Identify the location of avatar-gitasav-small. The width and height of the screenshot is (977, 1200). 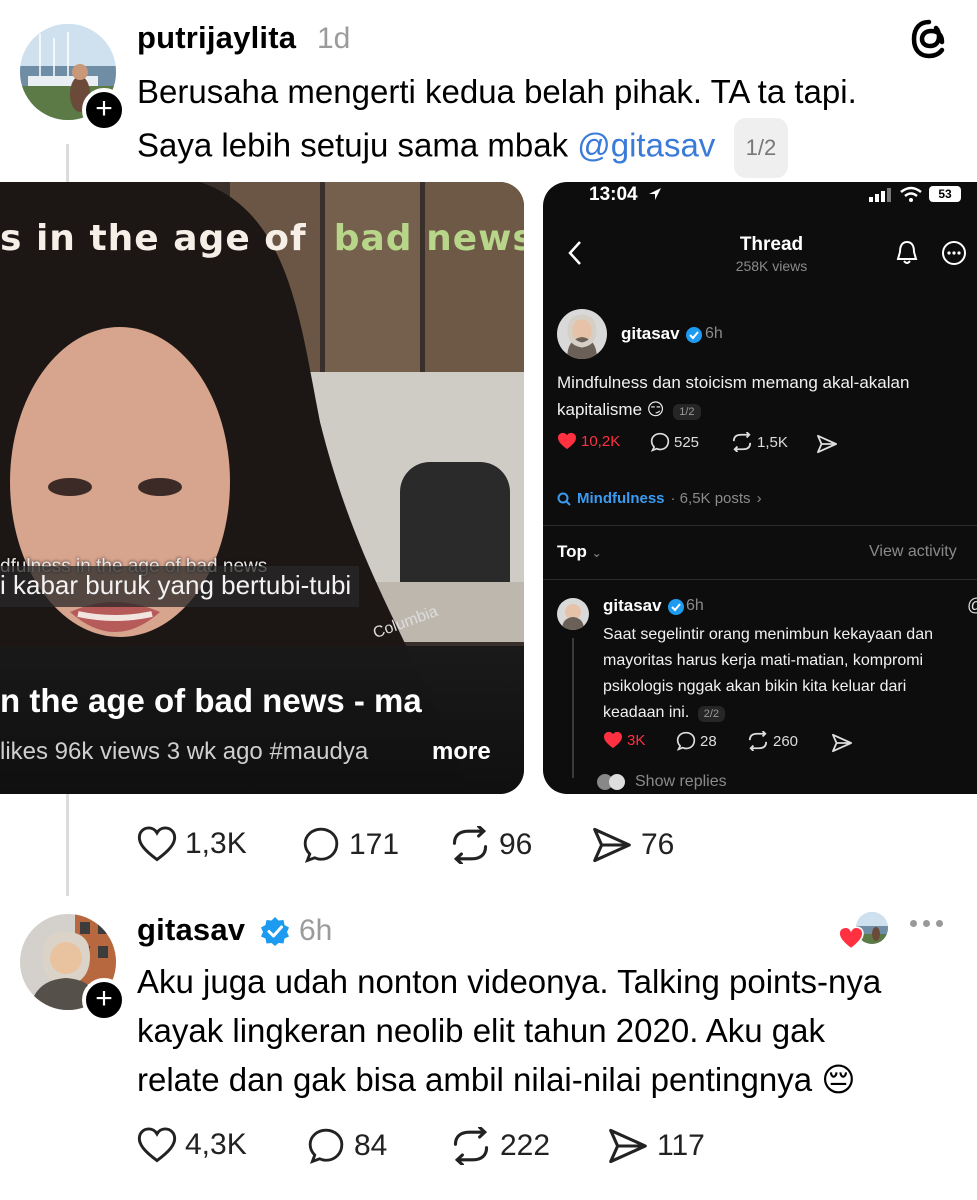
(582, 334).